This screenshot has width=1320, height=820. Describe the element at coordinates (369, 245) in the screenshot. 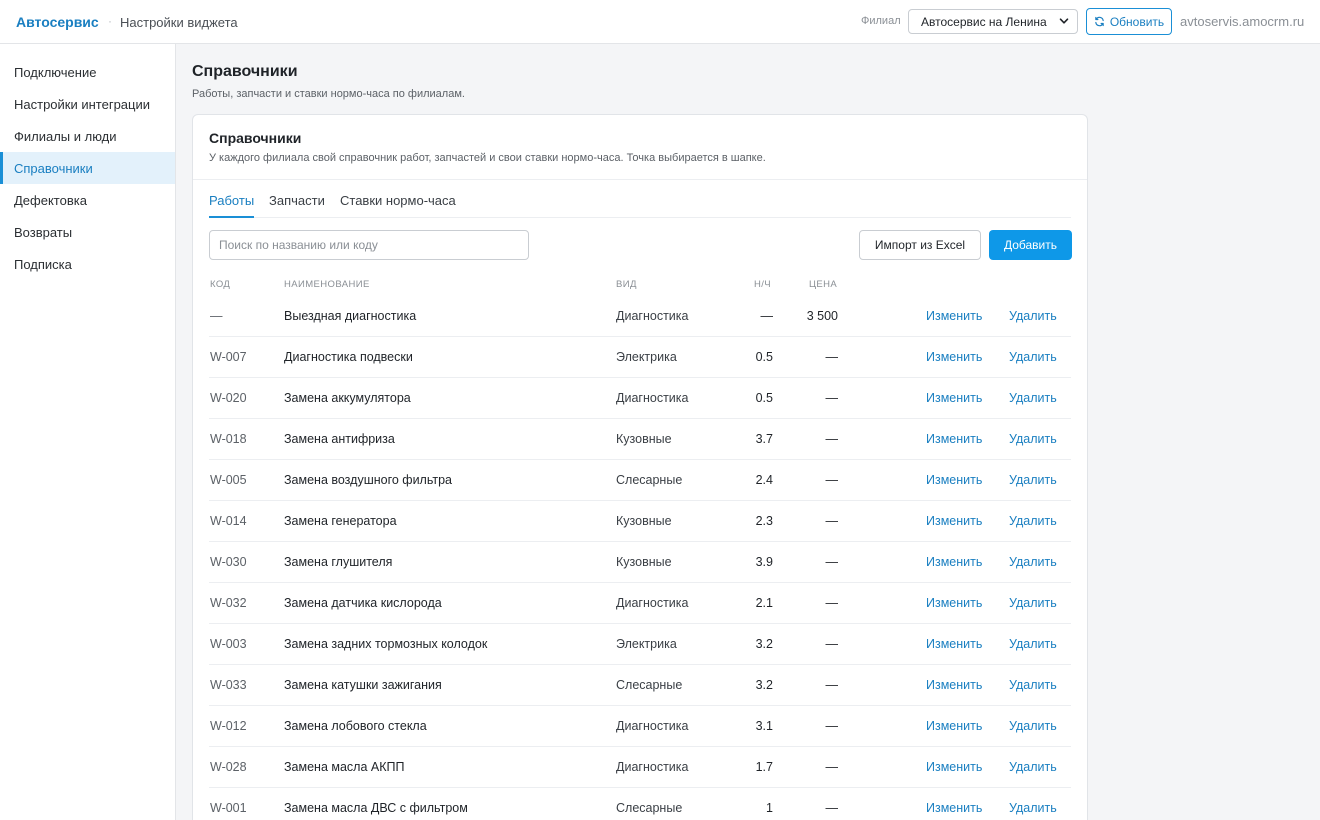

I see `search-input` at that location.